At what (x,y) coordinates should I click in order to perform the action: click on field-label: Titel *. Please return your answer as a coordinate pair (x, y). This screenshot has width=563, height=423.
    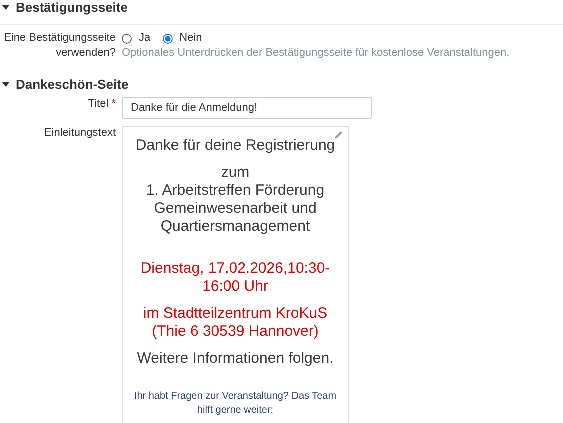
    Looking at the image, I should click on (101, 104).